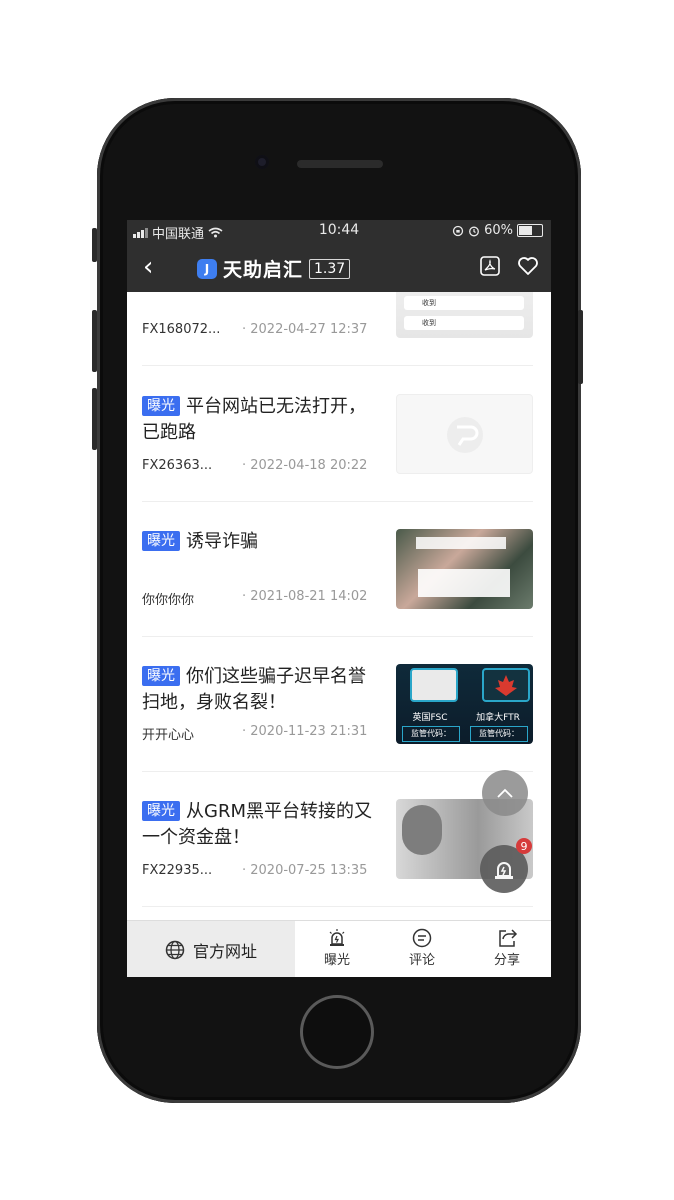  Describe the element at coordinates (464, 315) in the screenshot. I see `item-thumbnail: 收到 收到` at that location.